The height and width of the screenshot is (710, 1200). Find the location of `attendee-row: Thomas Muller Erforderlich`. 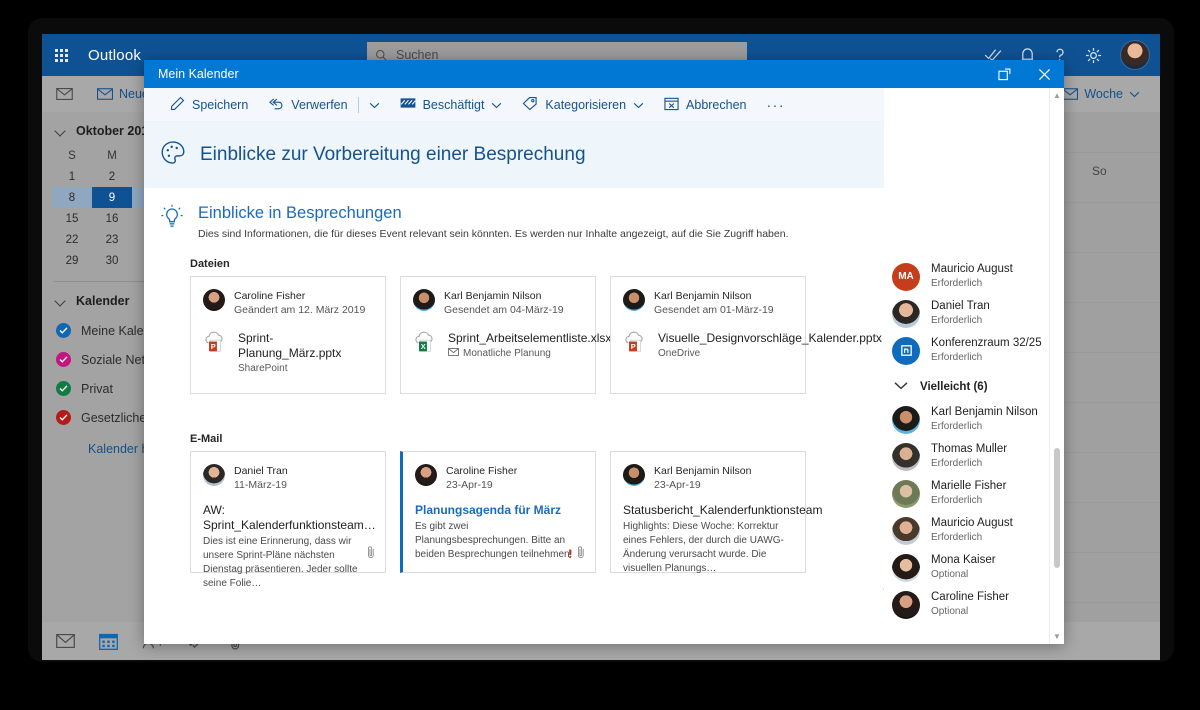

attendee-row: Thomas Muller Erforderlich is located at coordinates (974, 456).